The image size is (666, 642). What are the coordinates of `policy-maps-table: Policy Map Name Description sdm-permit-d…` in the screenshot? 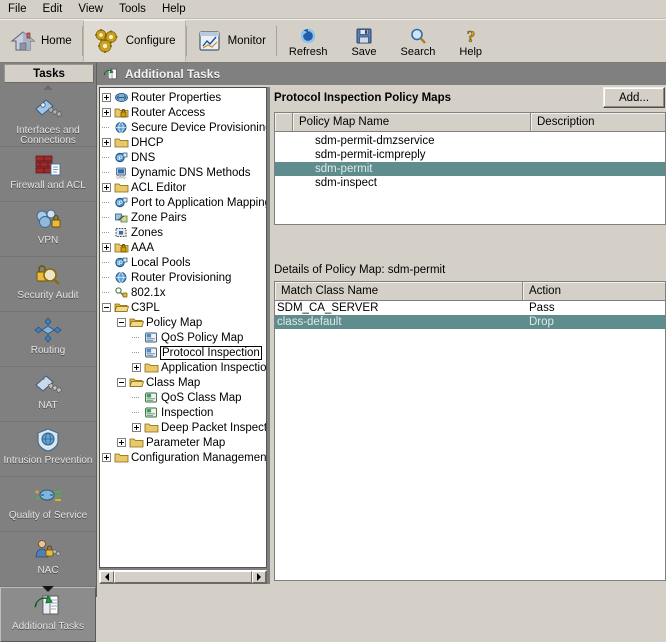 It's located at (470, 168).